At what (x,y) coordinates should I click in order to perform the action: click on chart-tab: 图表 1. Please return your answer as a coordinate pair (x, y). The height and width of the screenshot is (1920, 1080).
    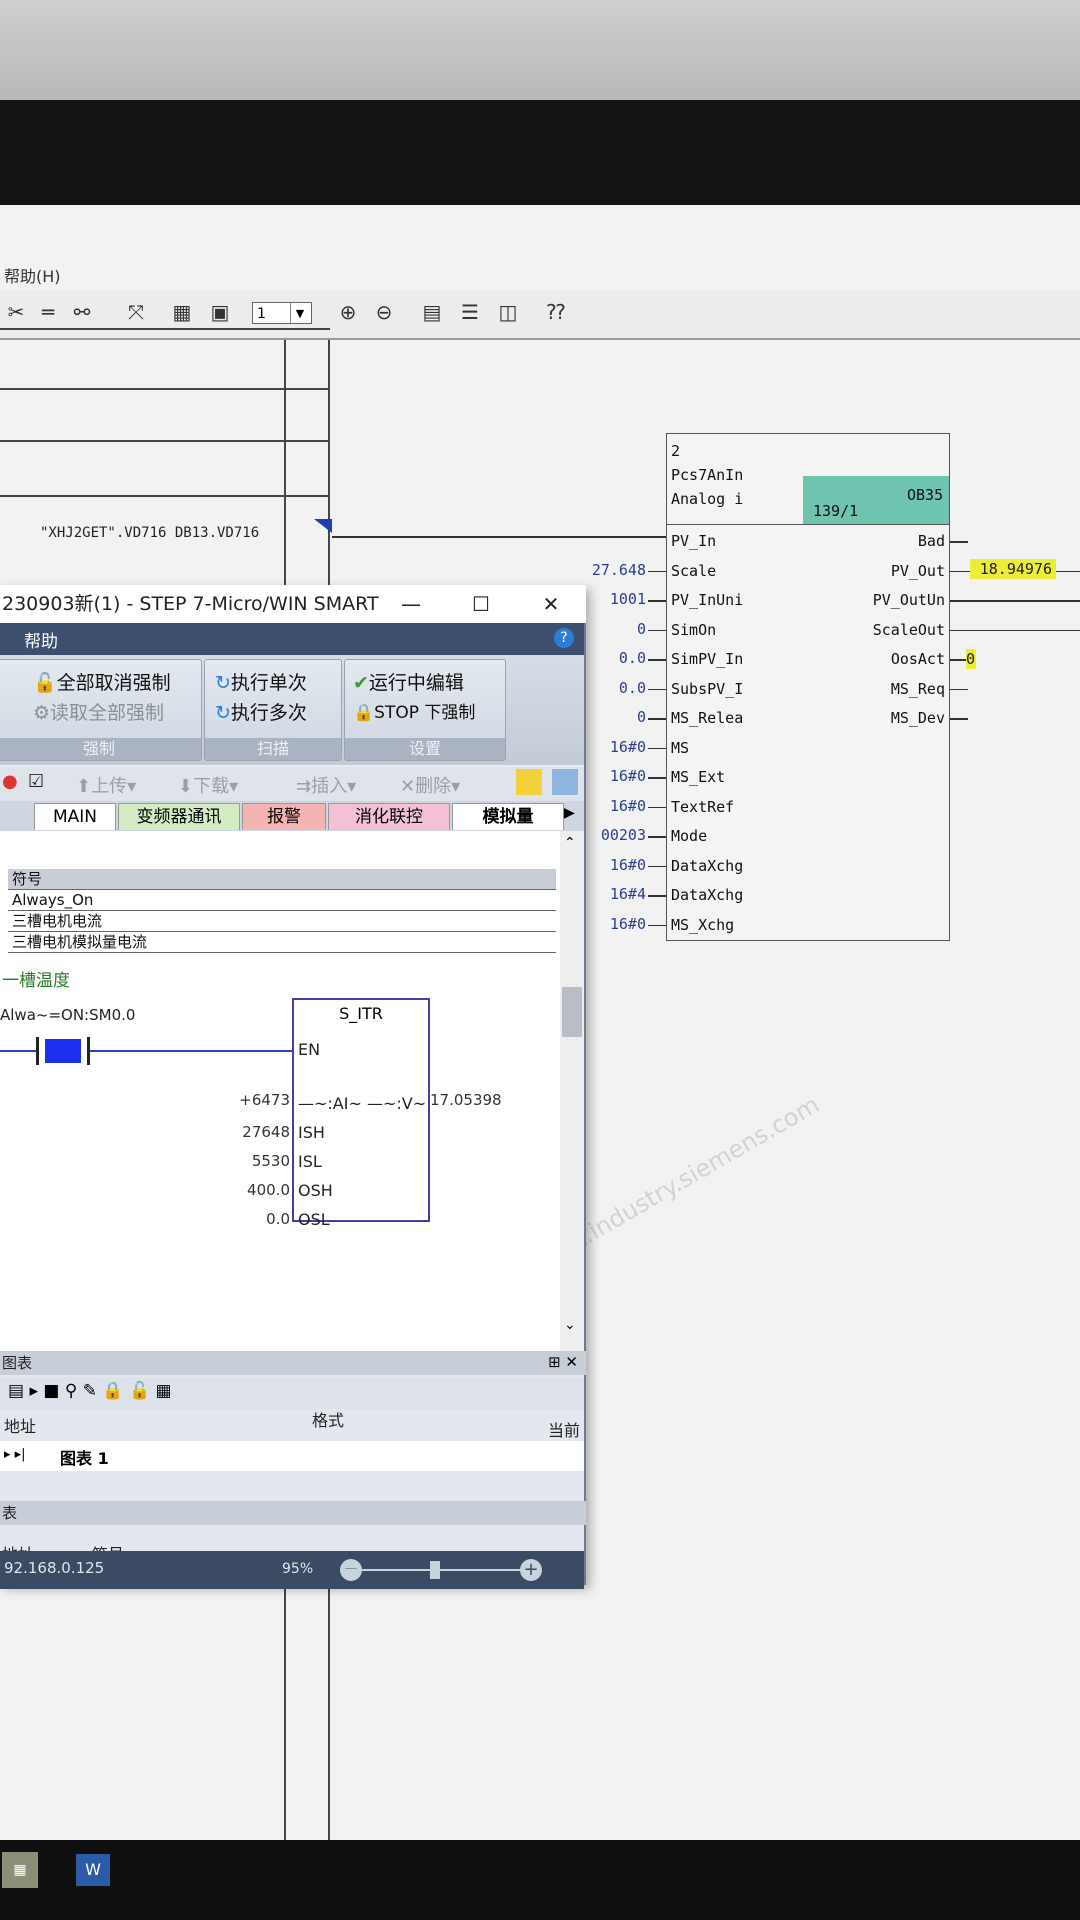
    Looking at the image, I should click on (84, 1457).